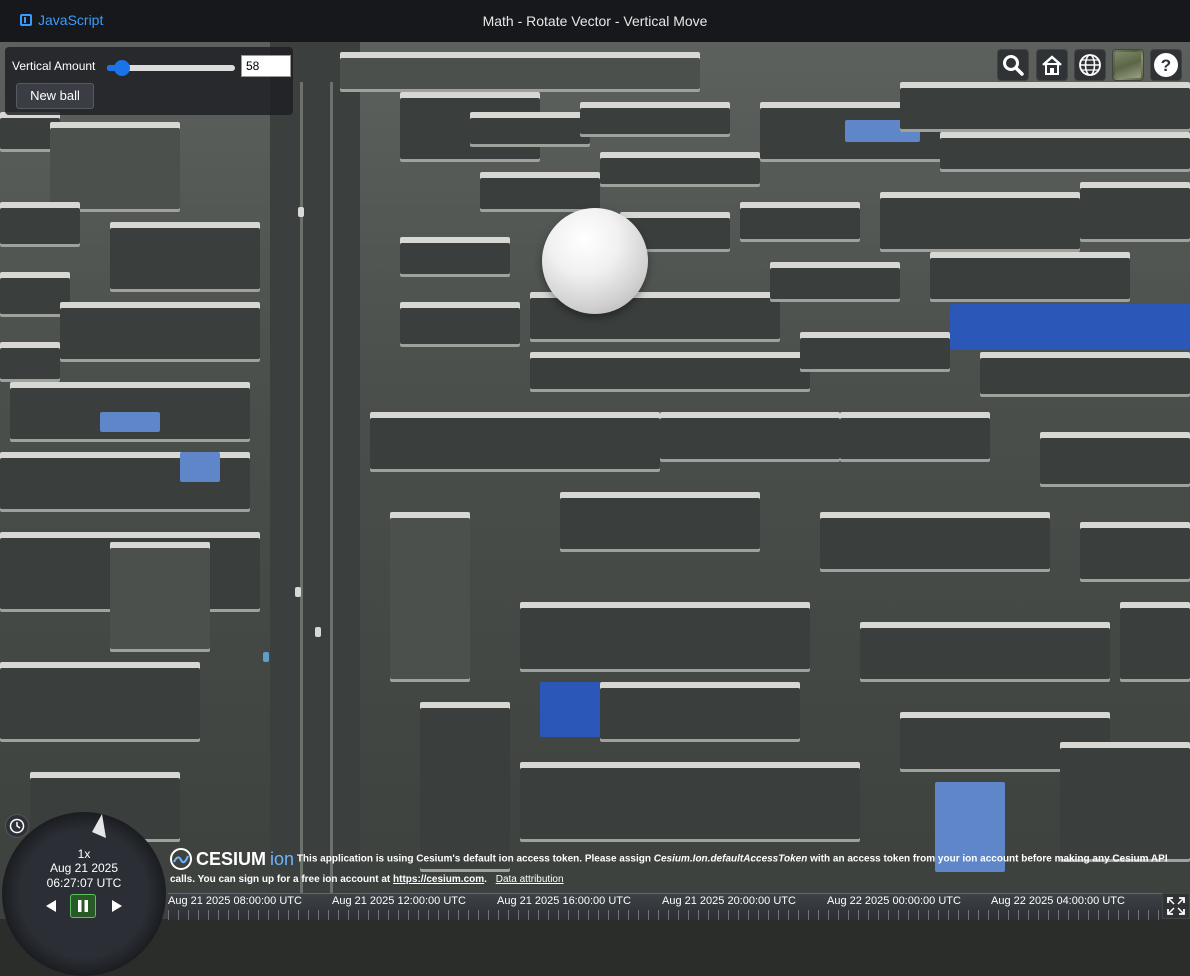 The width and height of the screenshot is (1190, 976). I want to click on play-reverse-button, so click(51, 906).